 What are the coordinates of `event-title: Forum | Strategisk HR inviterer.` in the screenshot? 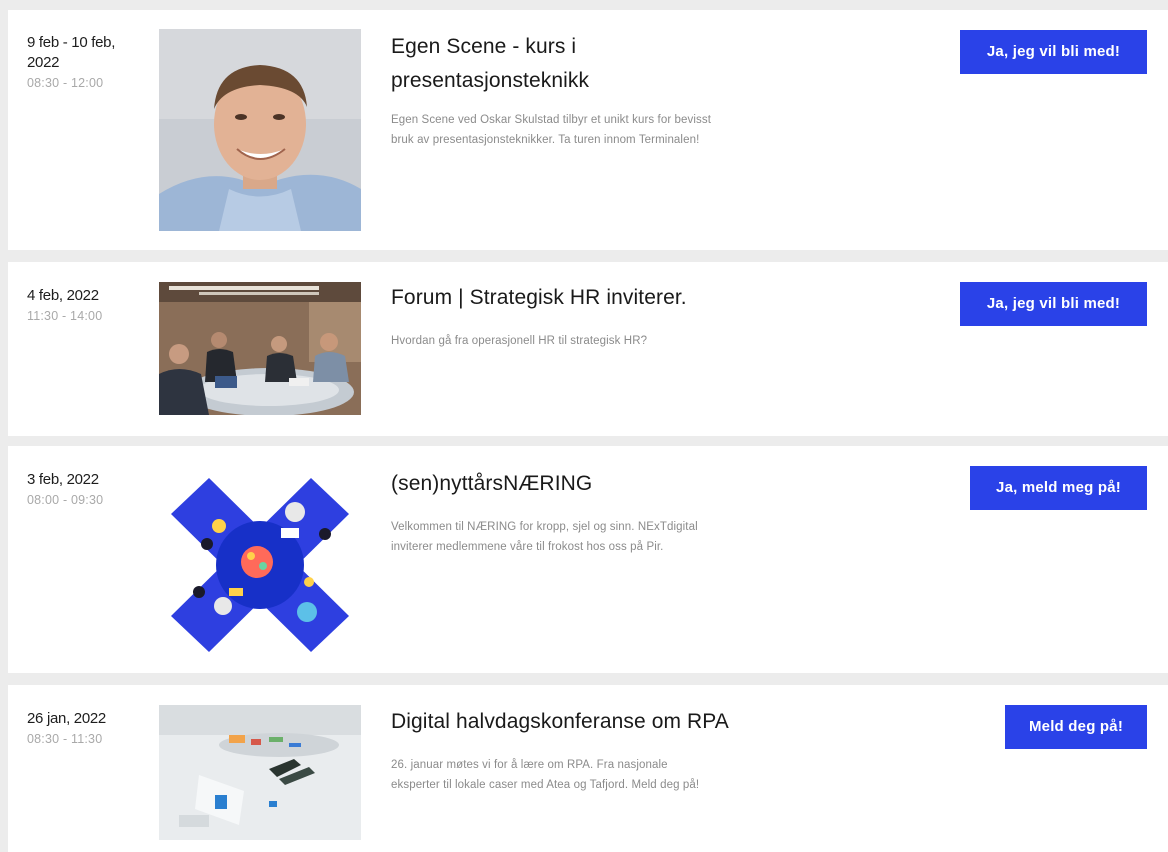 It's located at (631, 298).